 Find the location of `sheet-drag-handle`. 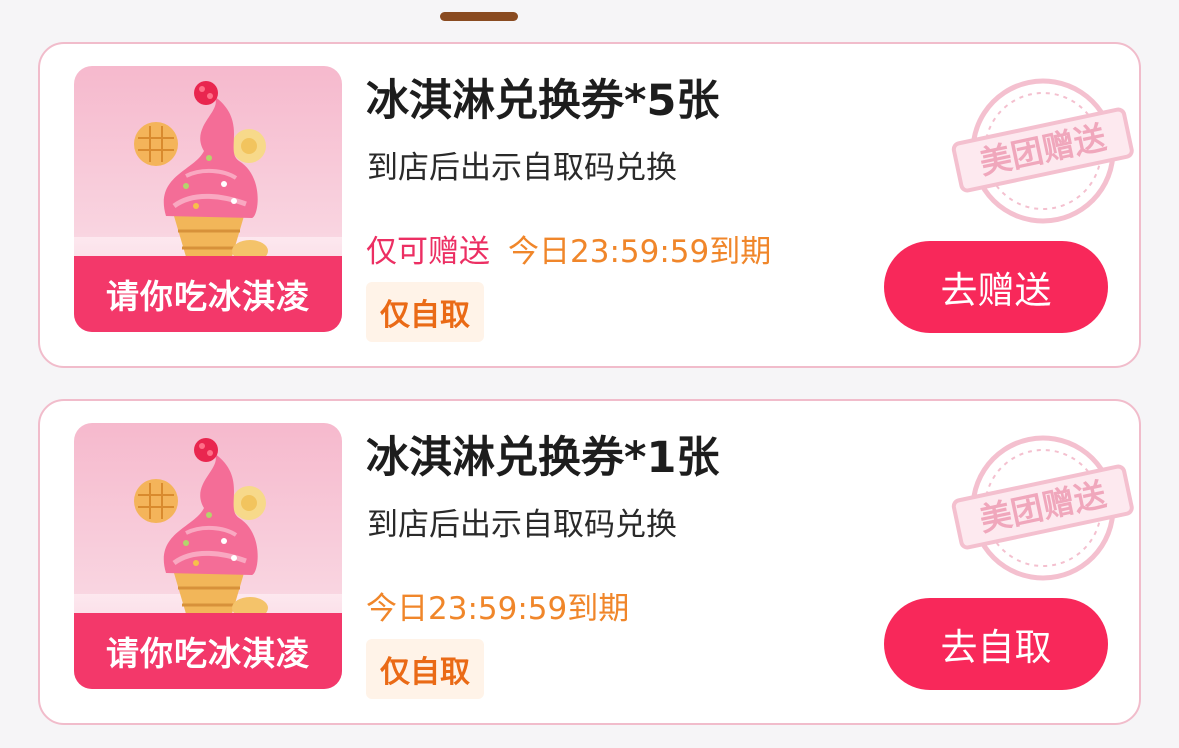

sheet-drag-handle is located at coordinates (479, 16).